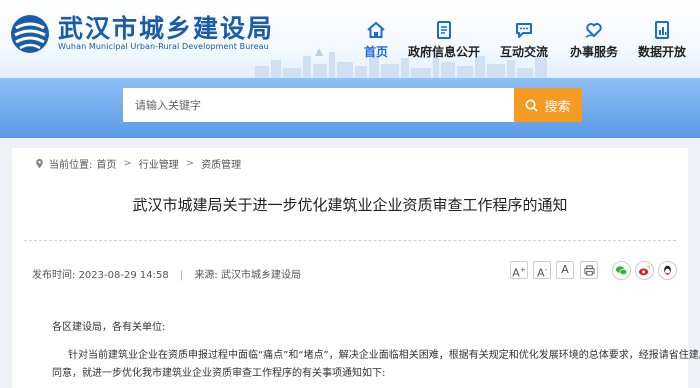 The width and height of the screenshot is (700, 388). I want to click on article-meta: 发布时间: 2023-08-29 14:58 | 来源: 武汉市城乡建设局, so click(166, 273).